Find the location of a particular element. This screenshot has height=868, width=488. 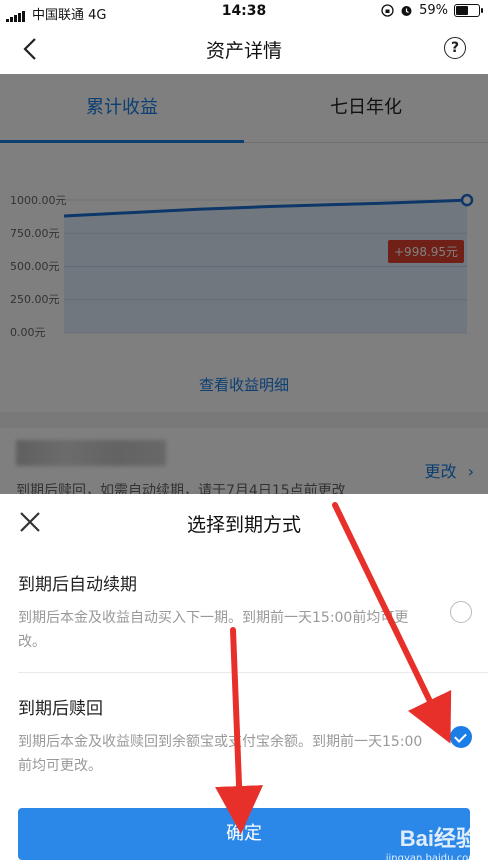

battery-fill is located at coordinates (462, 10).